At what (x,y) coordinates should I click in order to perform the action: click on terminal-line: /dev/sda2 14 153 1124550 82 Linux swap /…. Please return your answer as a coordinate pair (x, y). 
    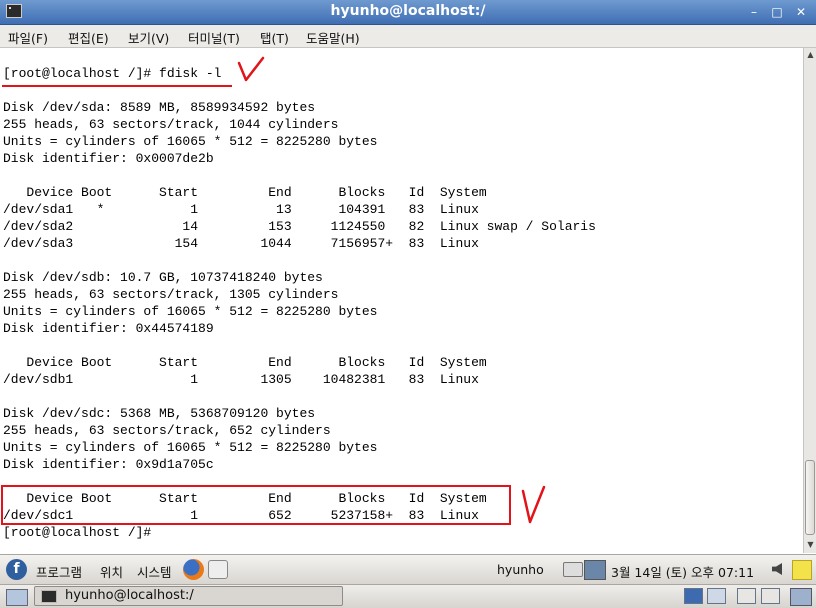
    Looking at the image, I should click on (299, 226).